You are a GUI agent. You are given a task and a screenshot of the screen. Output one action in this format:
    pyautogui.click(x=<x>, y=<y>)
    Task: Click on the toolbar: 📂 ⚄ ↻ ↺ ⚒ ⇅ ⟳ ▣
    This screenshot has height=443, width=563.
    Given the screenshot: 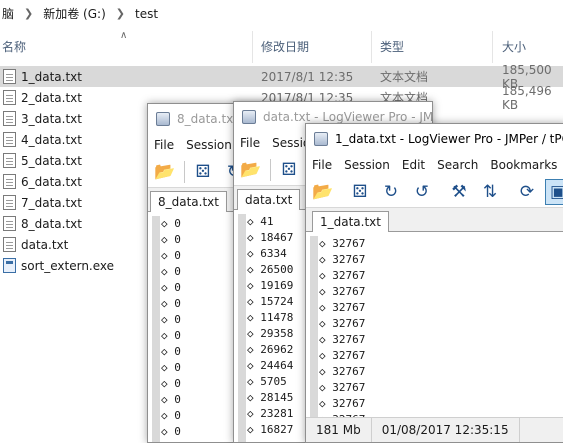 What is the action you would take?
    pyautogui.click(x=434, y=192)
    